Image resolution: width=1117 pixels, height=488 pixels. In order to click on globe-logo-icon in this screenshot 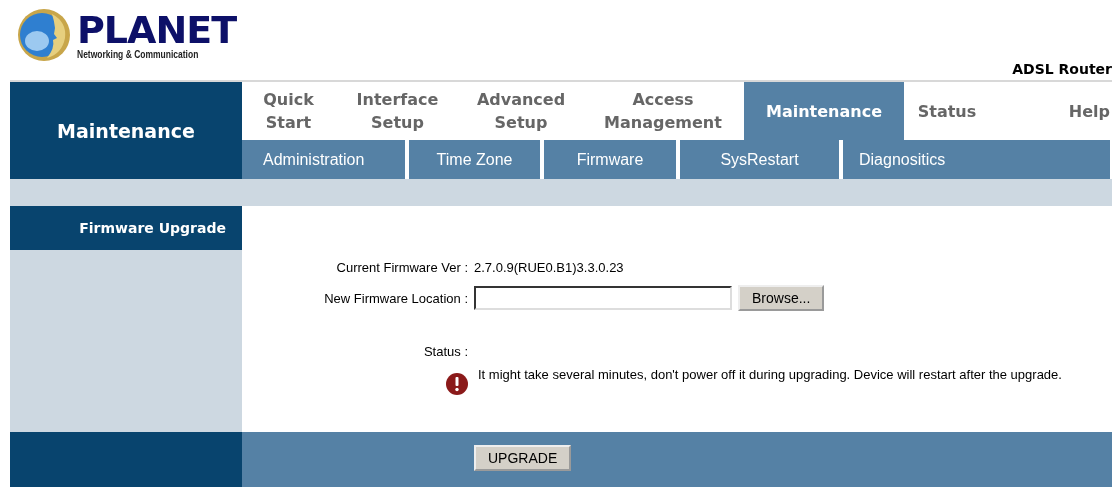, I will do `click(44, 35)`.